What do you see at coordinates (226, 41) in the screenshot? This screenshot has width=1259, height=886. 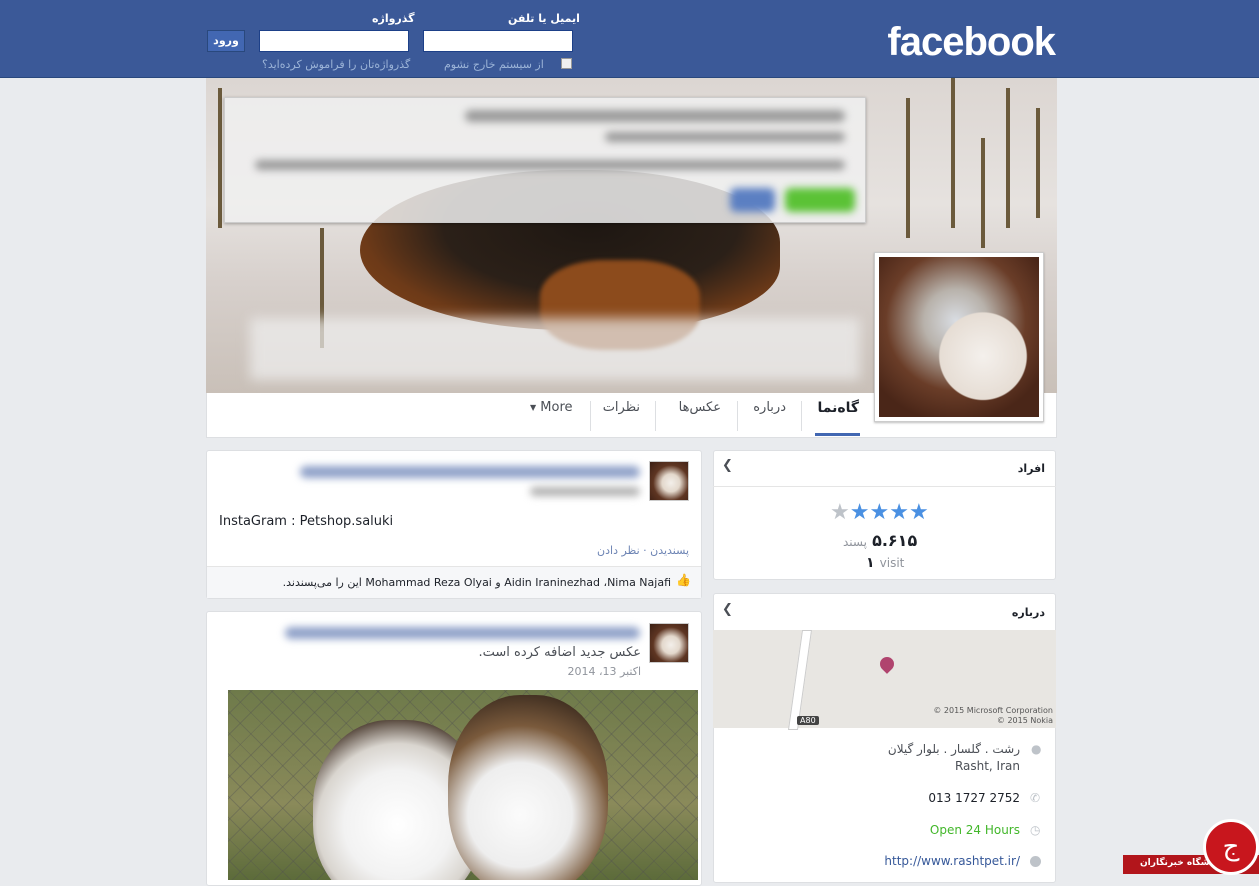 I see `login-button: ورود` at bounding box center [226, 41].